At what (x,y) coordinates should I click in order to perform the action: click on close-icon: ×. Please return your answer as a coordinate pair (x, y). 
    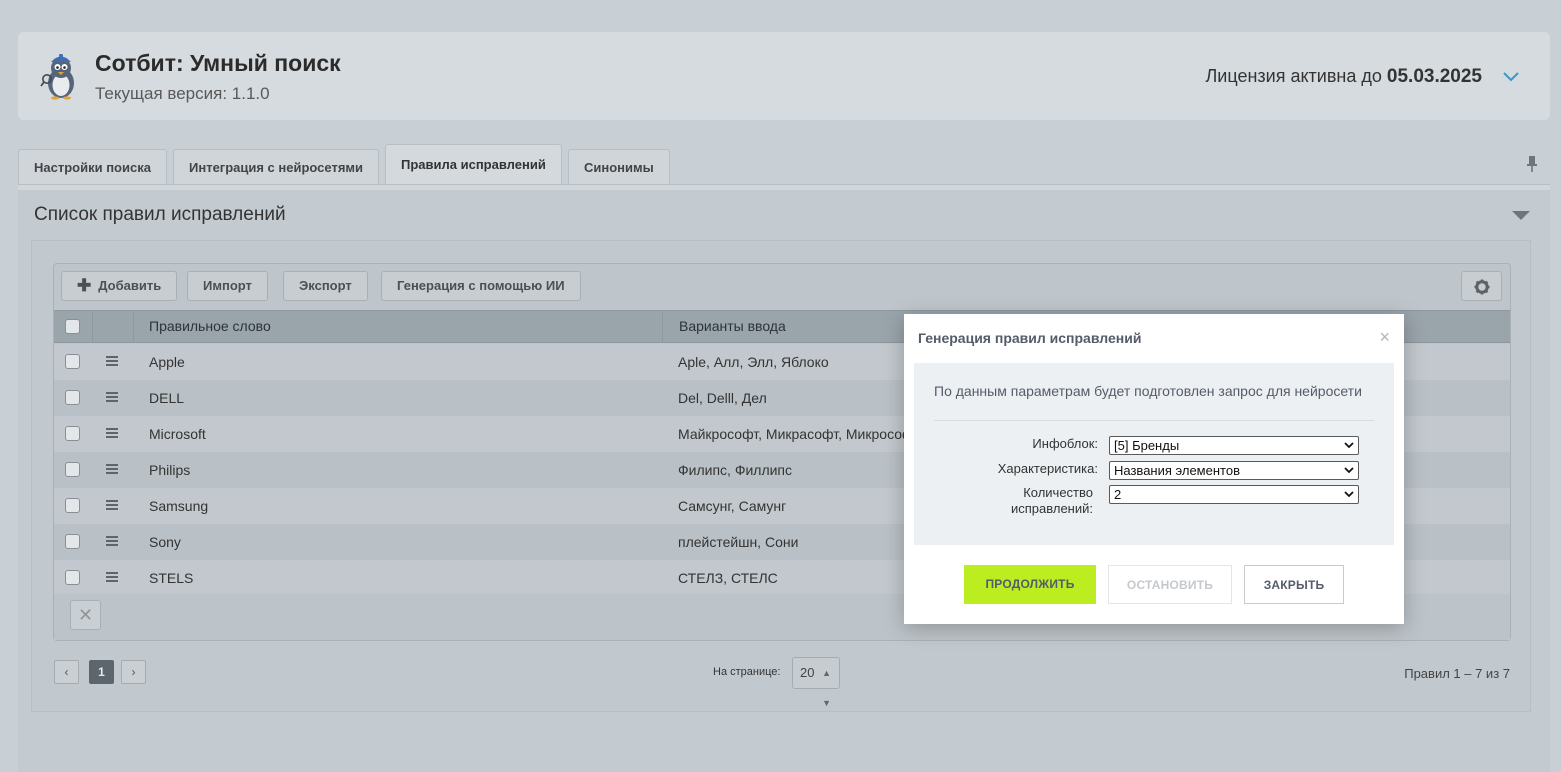
    Looking at the image, I should click on (1384, 337).